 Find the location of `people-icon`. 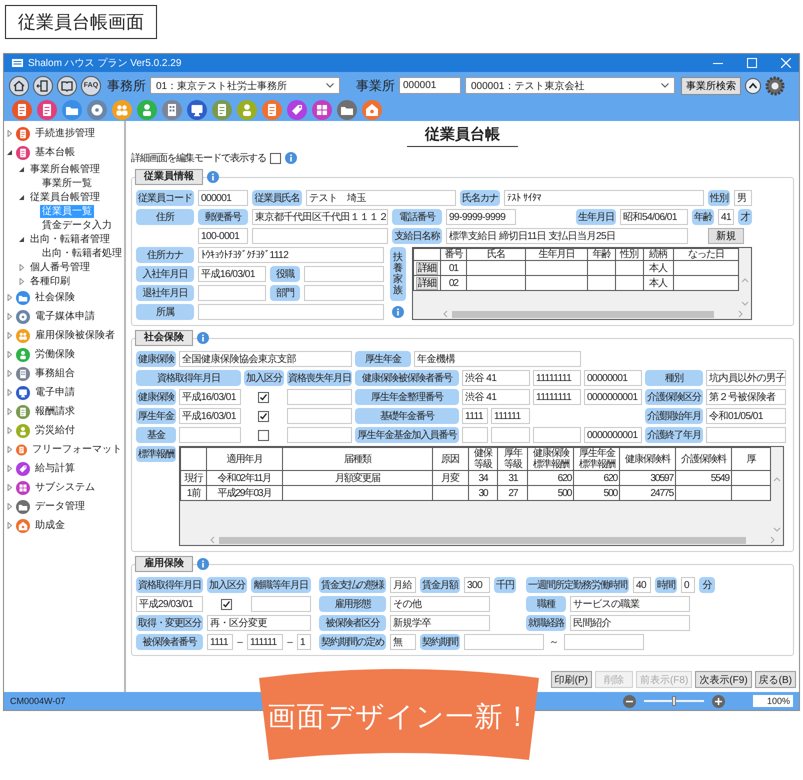

people-icon is located at coordinates (122, 110).